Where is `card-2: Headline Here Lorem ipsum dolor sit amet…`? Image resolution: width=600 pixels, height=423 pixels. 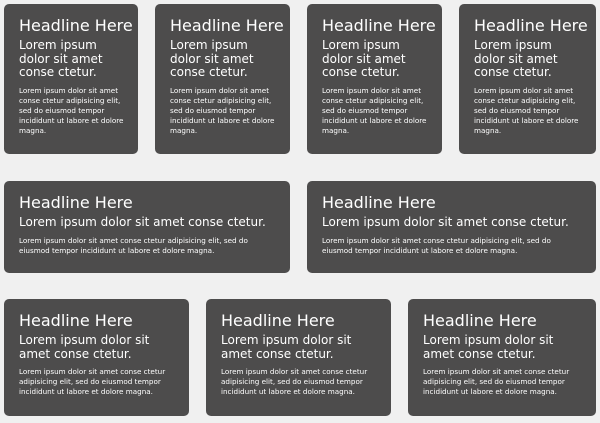
card-2: Headline Here Lorem ipsum dolor sit amet… is located at coordinates (222, 79).